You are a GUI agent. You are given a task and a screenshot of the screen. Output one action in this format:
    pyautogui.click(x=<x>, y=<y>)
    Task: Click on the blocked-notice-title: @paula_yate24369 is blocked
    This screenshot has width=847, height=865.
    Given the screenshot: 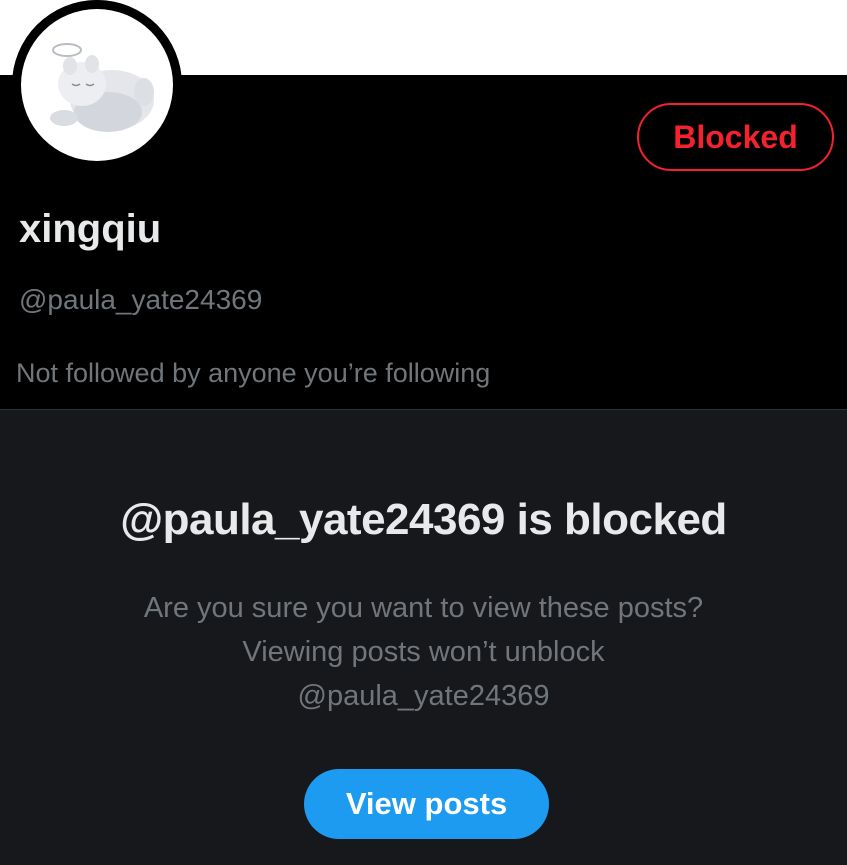 What is the action you would take?
    pyautogui.click(x=423, y=519)
    